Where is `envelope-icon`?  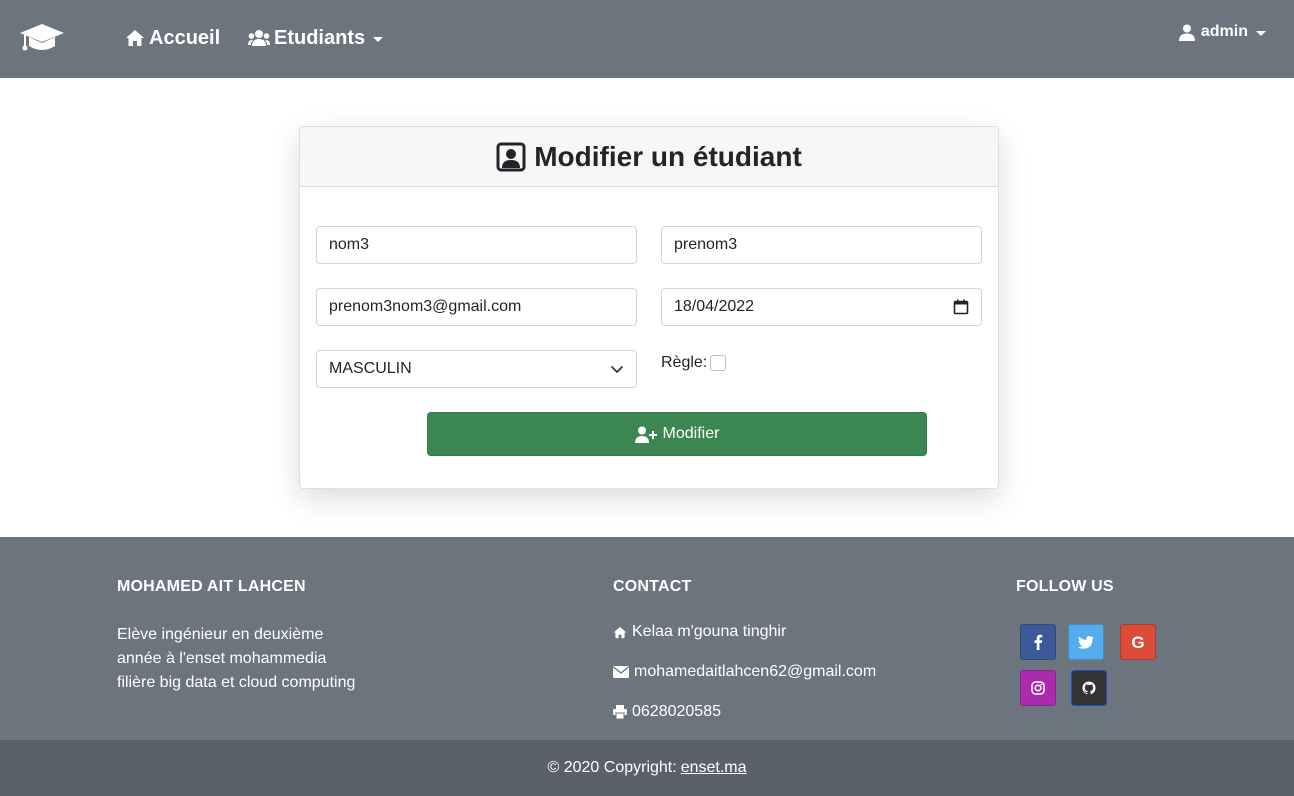 envelope-icon is located at coordinates (621, 672).